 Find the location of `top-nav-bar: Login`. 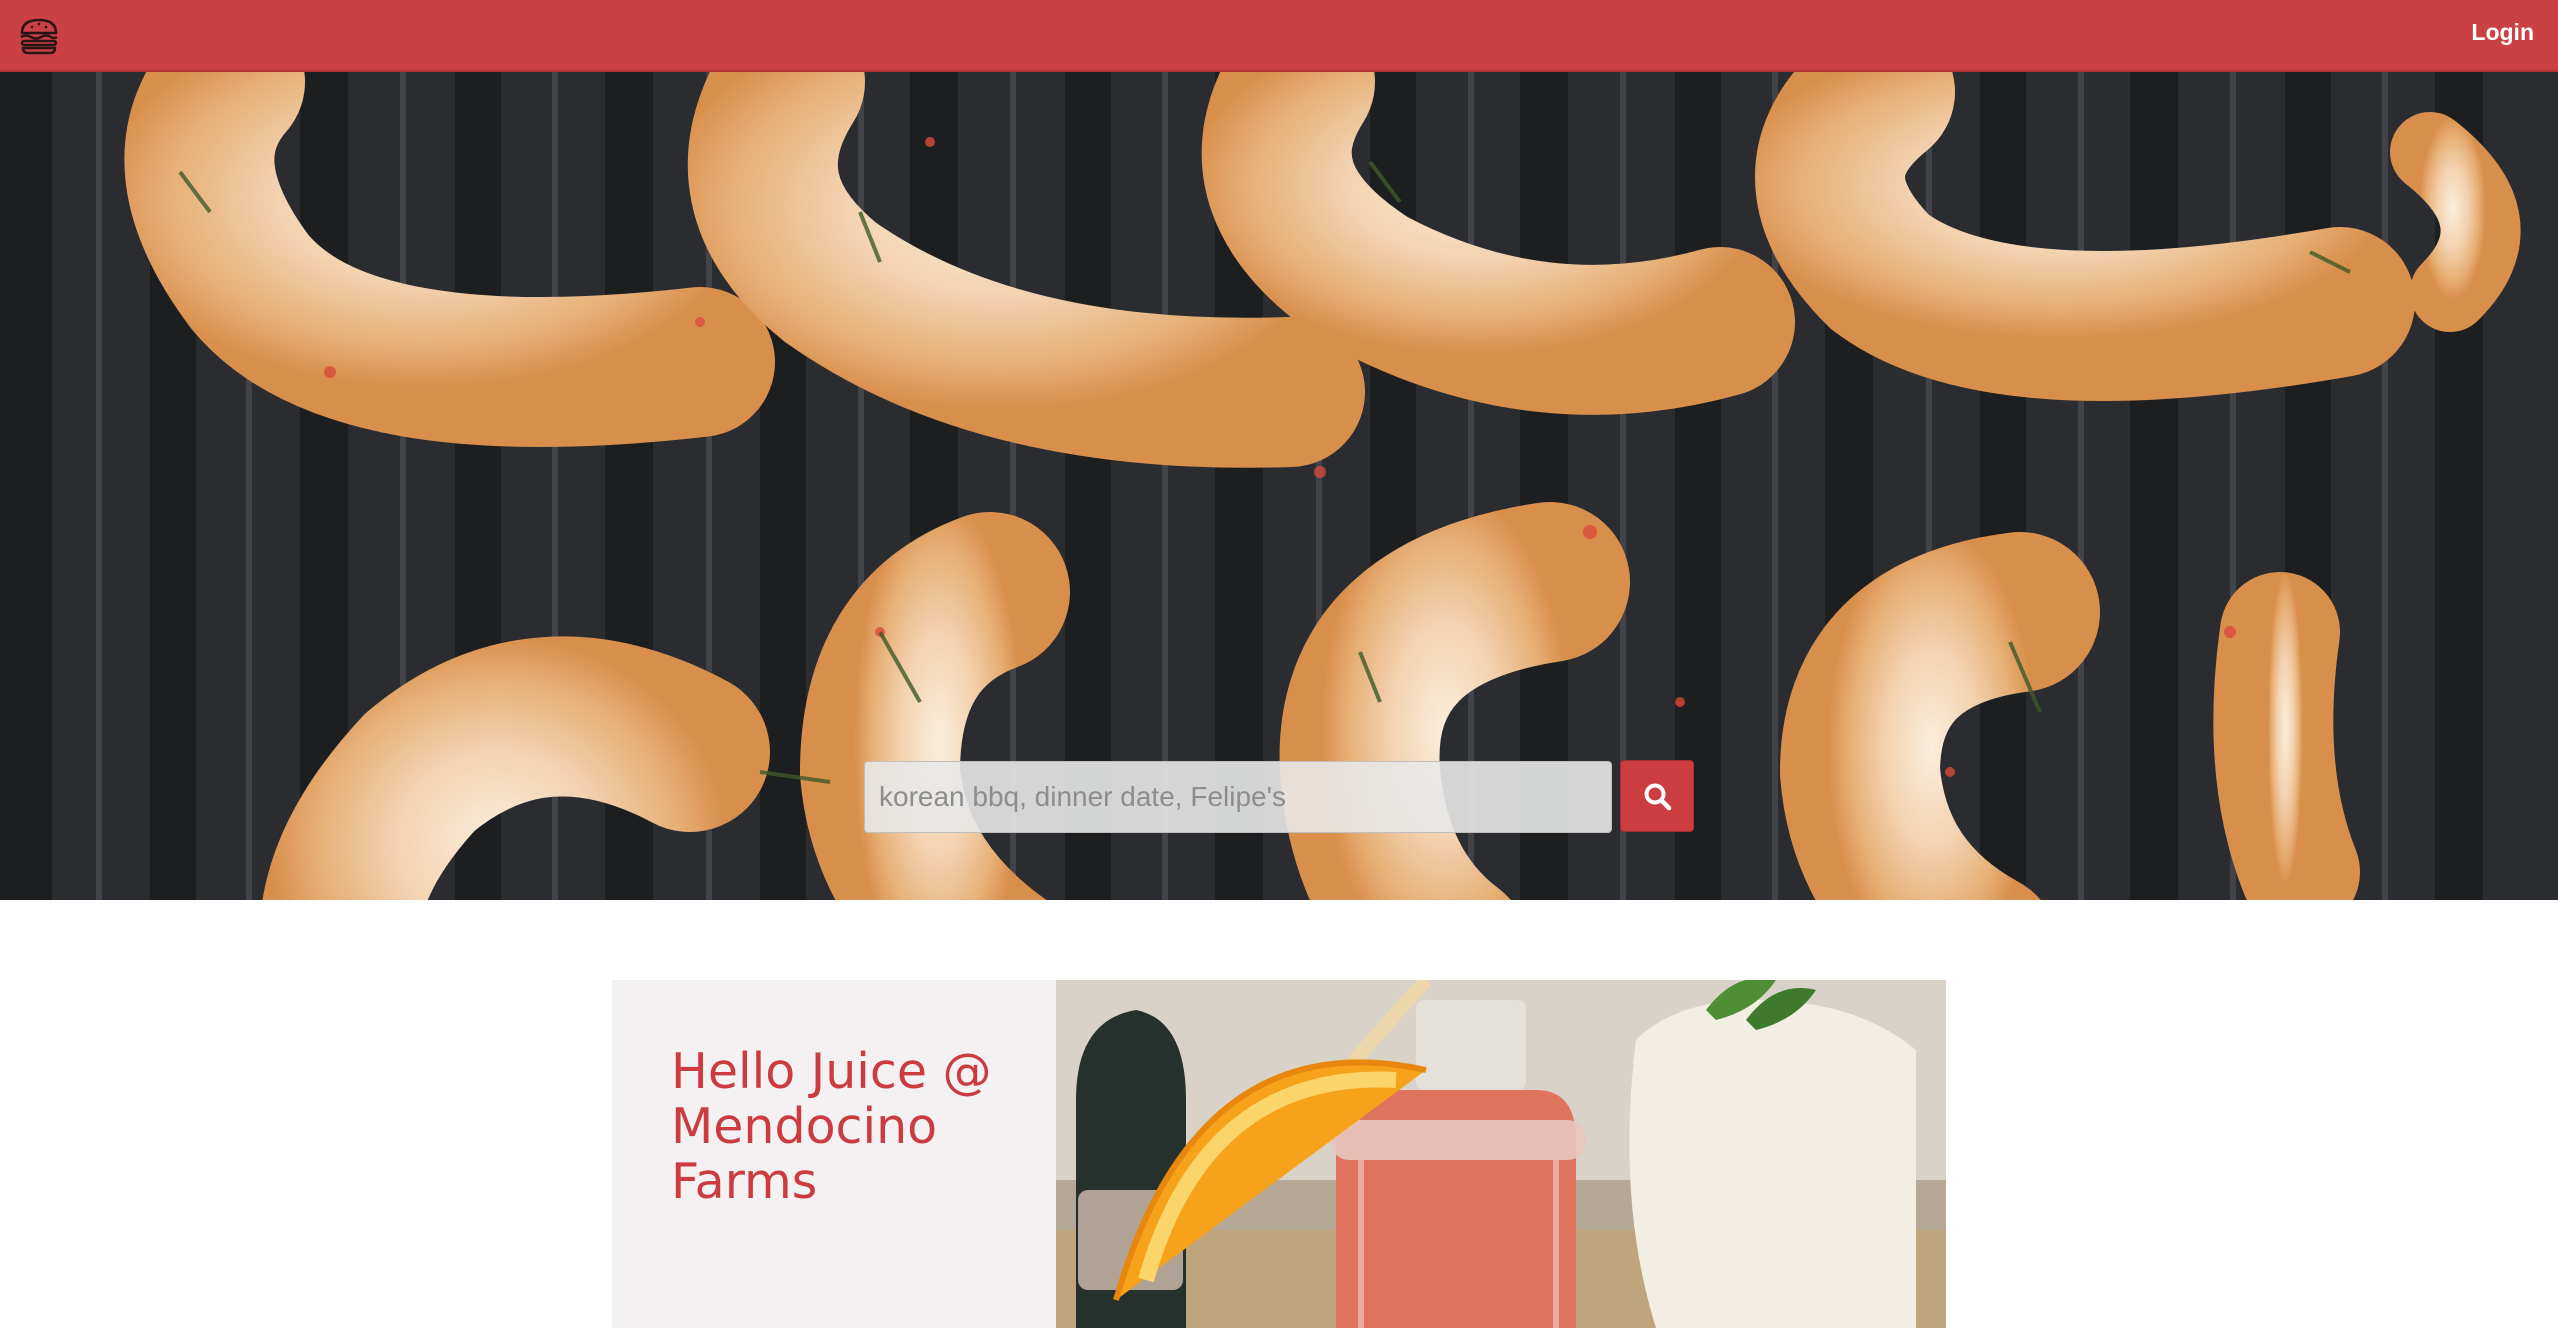

top-nav-bar: Login is located at coordinates (1279, 36).